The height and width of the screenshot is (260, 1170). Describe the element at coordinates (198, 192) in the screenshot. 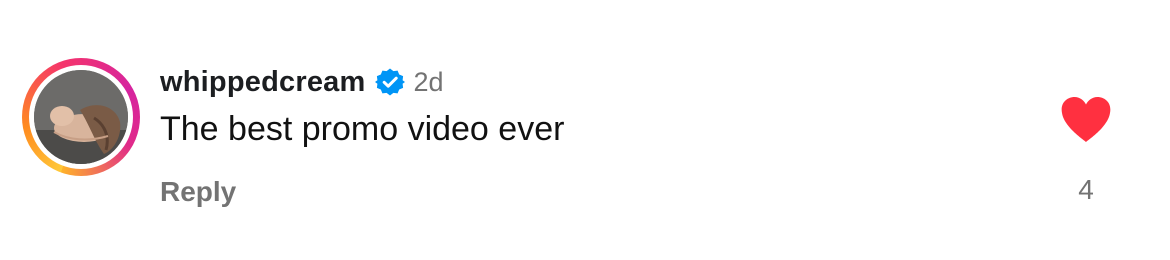

I see `reply-button: Reply` at that location.